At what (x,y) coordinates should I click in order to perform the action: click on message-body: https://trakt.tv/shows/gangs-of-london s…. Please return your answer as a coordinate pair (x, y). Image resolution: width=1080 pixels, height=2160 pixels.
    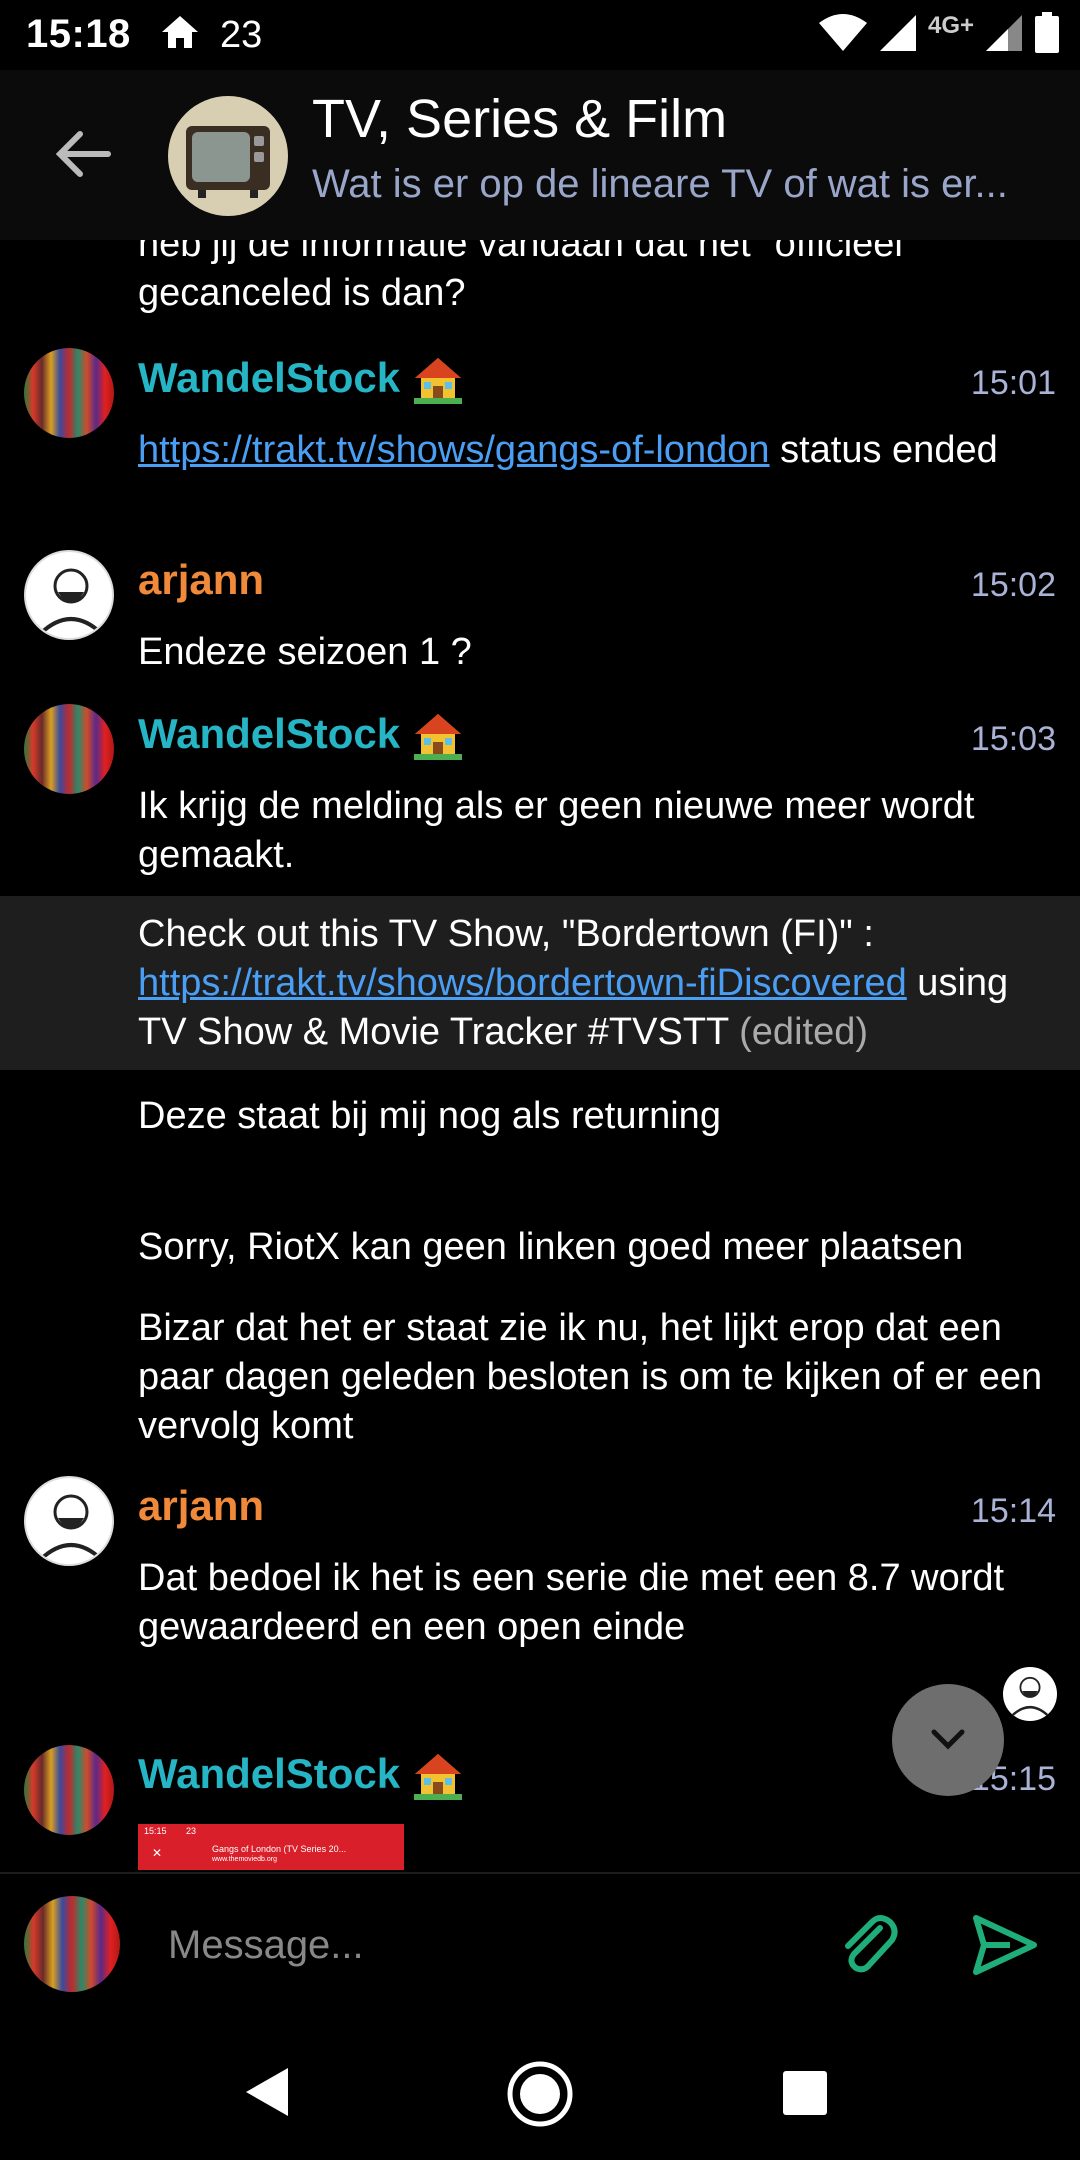
    Looking at the image, I should click on (568, 450).